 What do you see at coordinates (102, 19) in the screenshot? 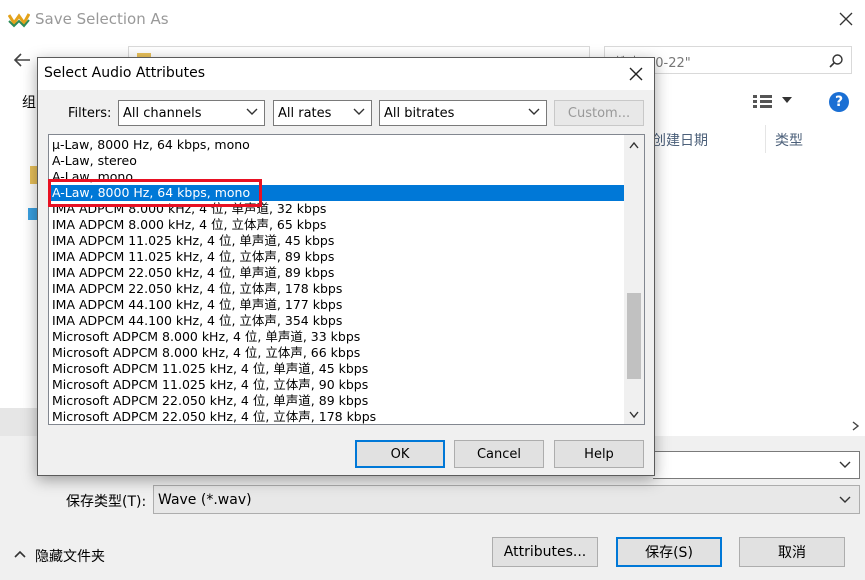
I see `window-title: Save Selection As` at bounding box center [102, 19].